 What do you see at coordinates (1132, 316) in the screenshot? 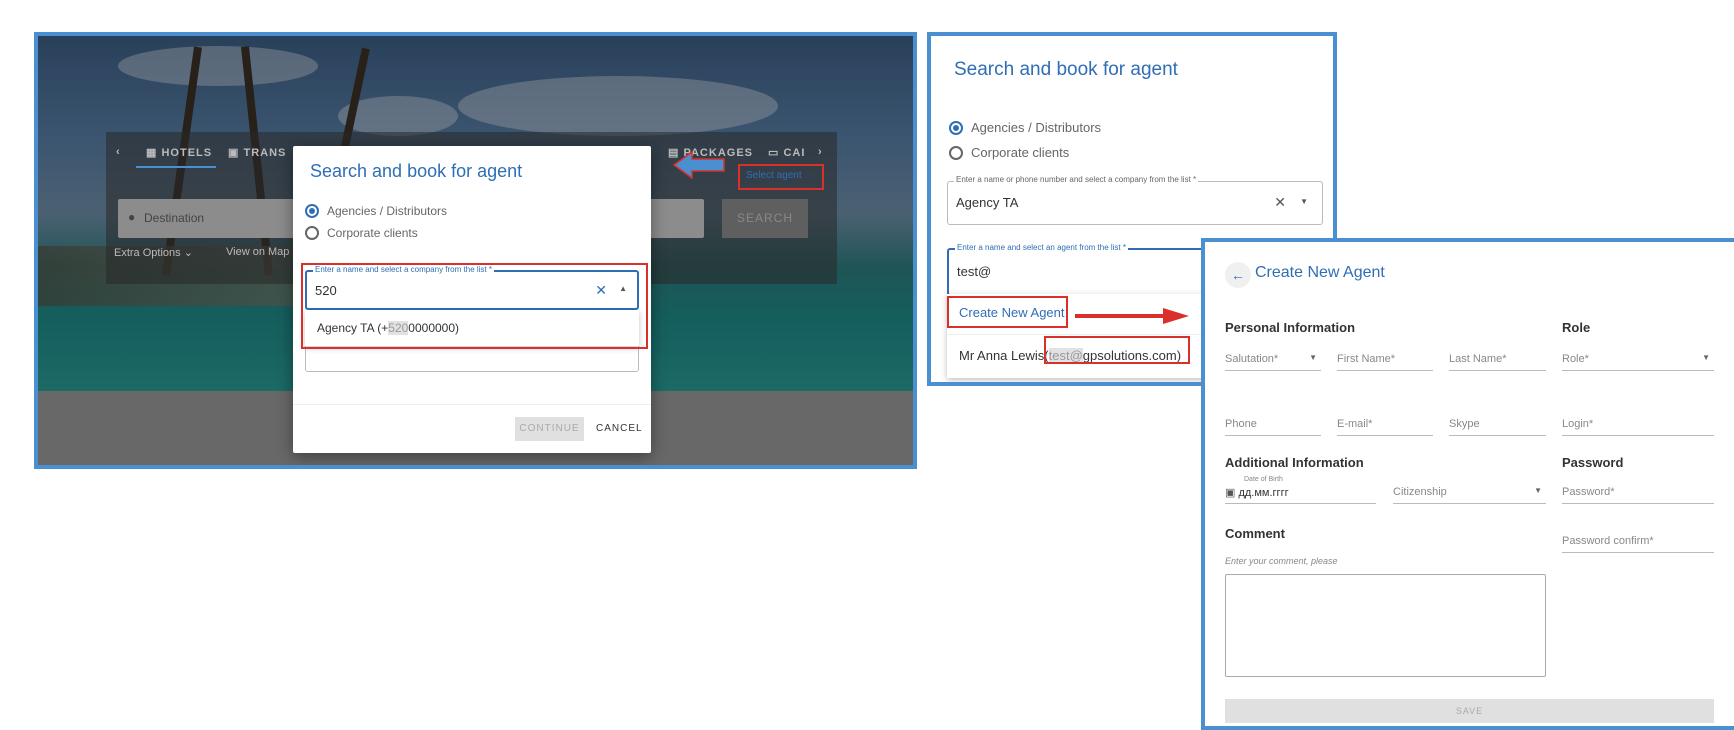
I see `red-arrow-icon` at bounding box center [1132, 316].